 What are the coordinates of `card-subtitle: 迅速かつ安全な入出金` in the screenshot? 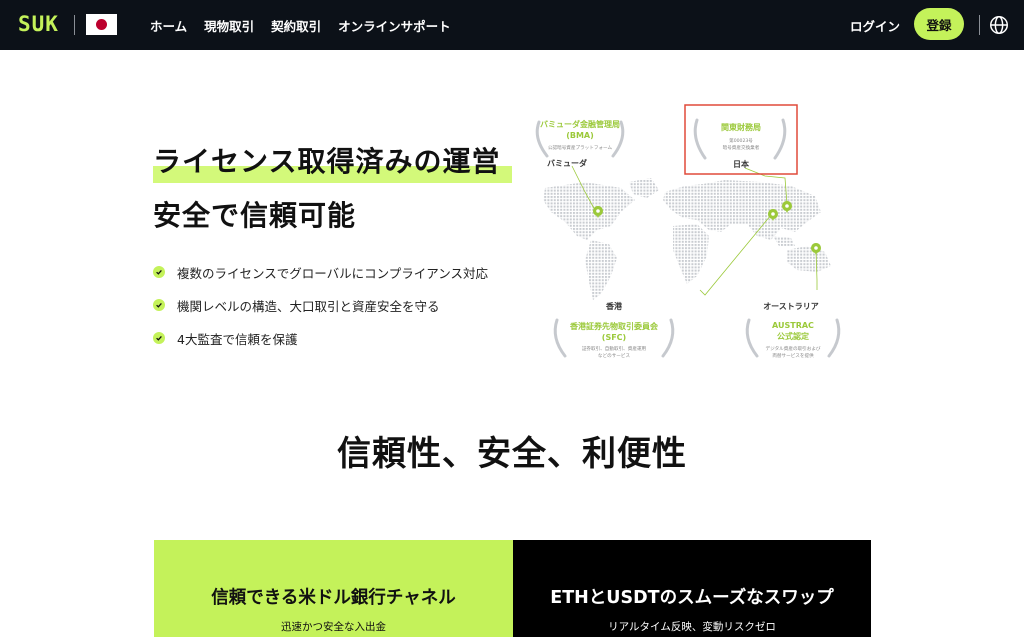 It's located at (333, 627).